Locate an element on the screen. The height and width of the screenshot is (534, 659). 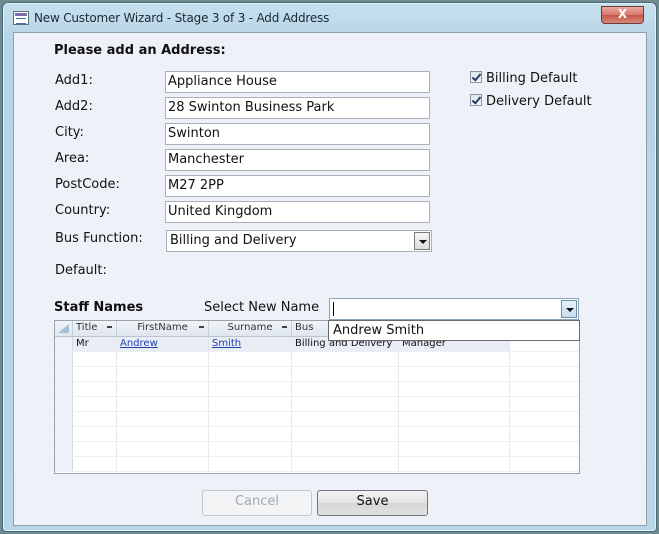
cell-title: Mr is located at coordinates (95, 344).